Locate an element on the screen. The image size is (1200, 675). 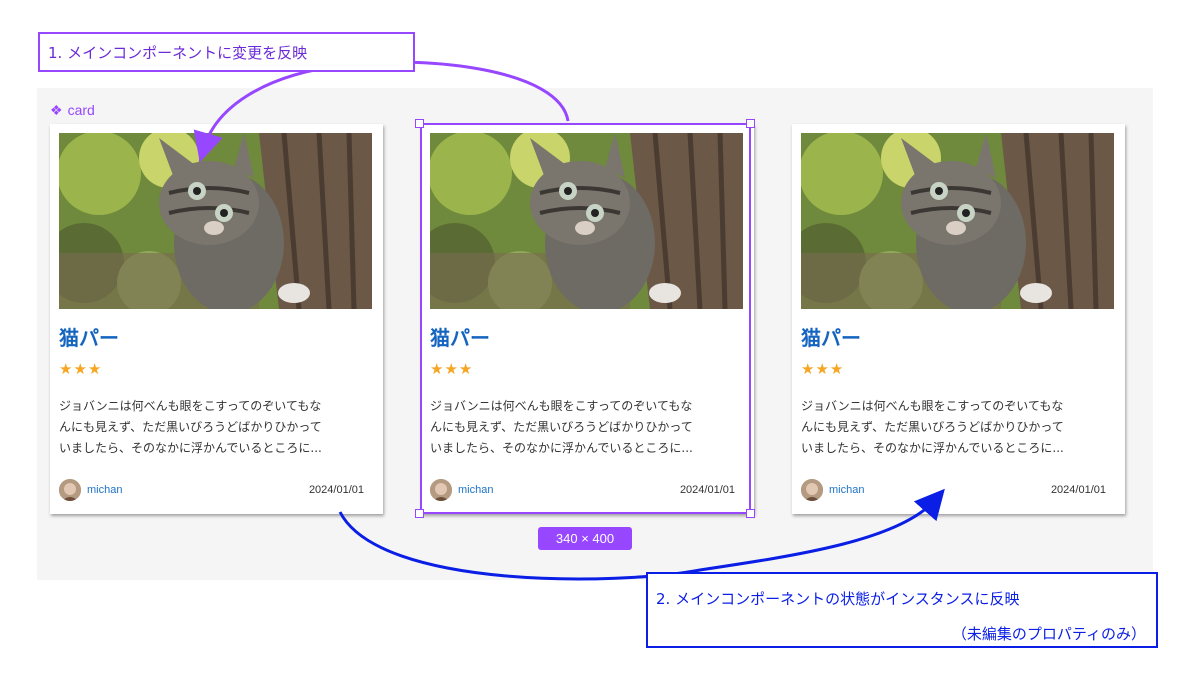
annotation-note-2: 2. メインコンポーネントの状態がインスタンスに反映 （未編集のプロパティのみ） is located at coordinates (902, 610).